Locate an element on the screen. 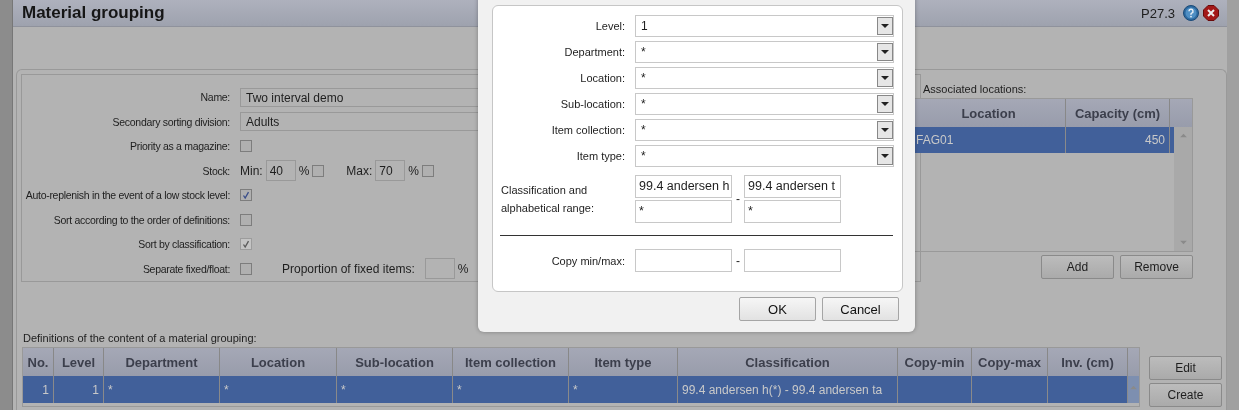  field-label: Department: is located at coordinates (594, 52).